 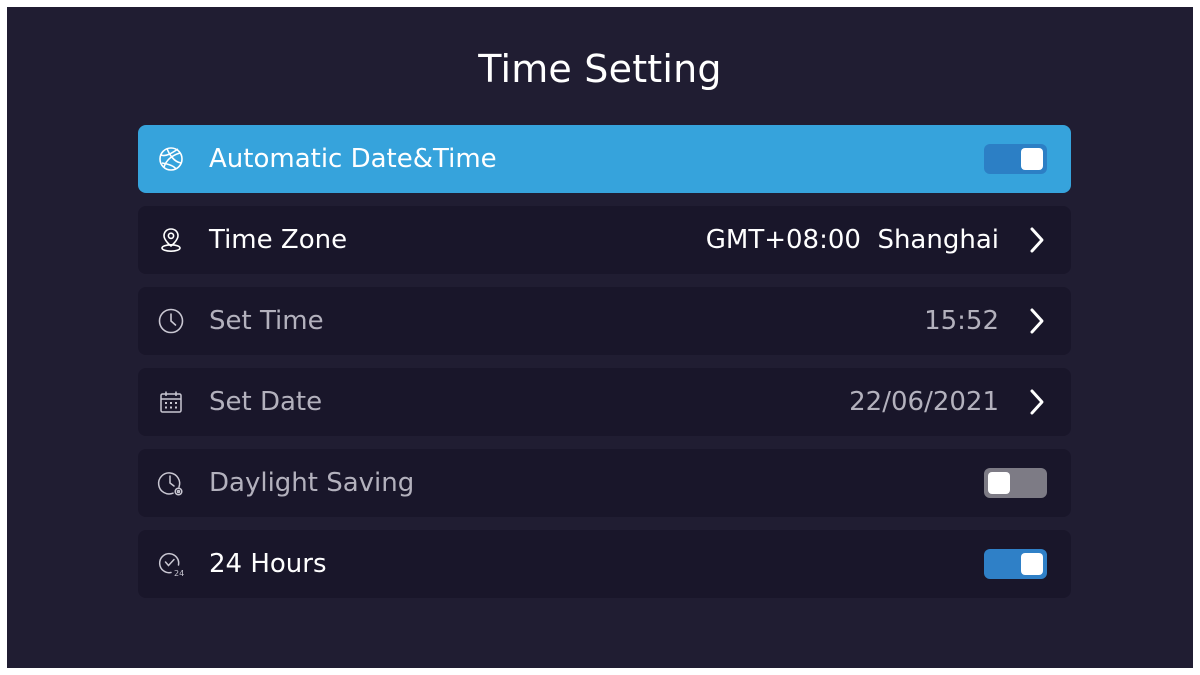 I want to click on daylight-saving-toggle, so click(x=1015, y=483).